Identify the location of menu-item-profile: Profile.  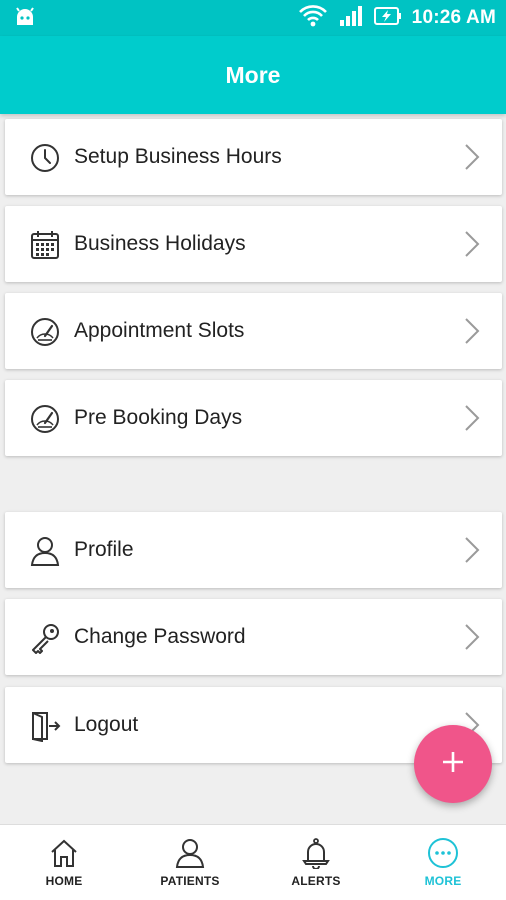
(253, 550).